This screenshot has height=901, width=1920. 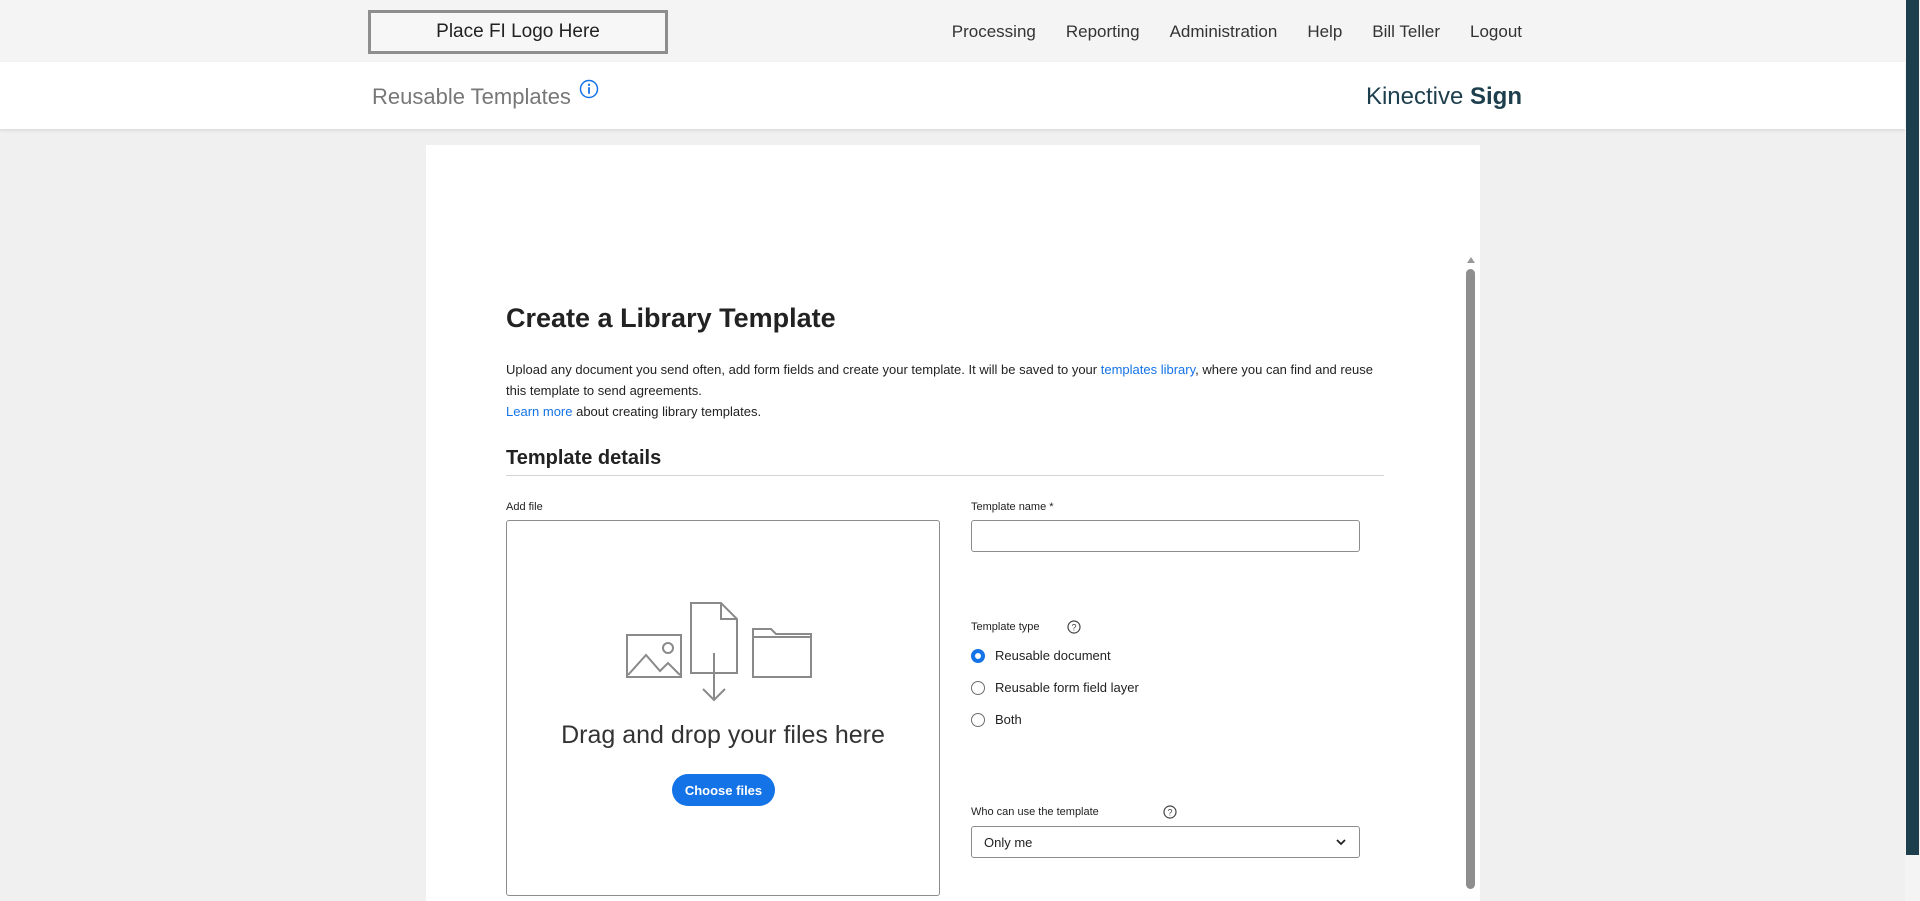 I want to click on radio-reusable-form-field-layer: Reusable form field layer, so click(x=1055, y=687).